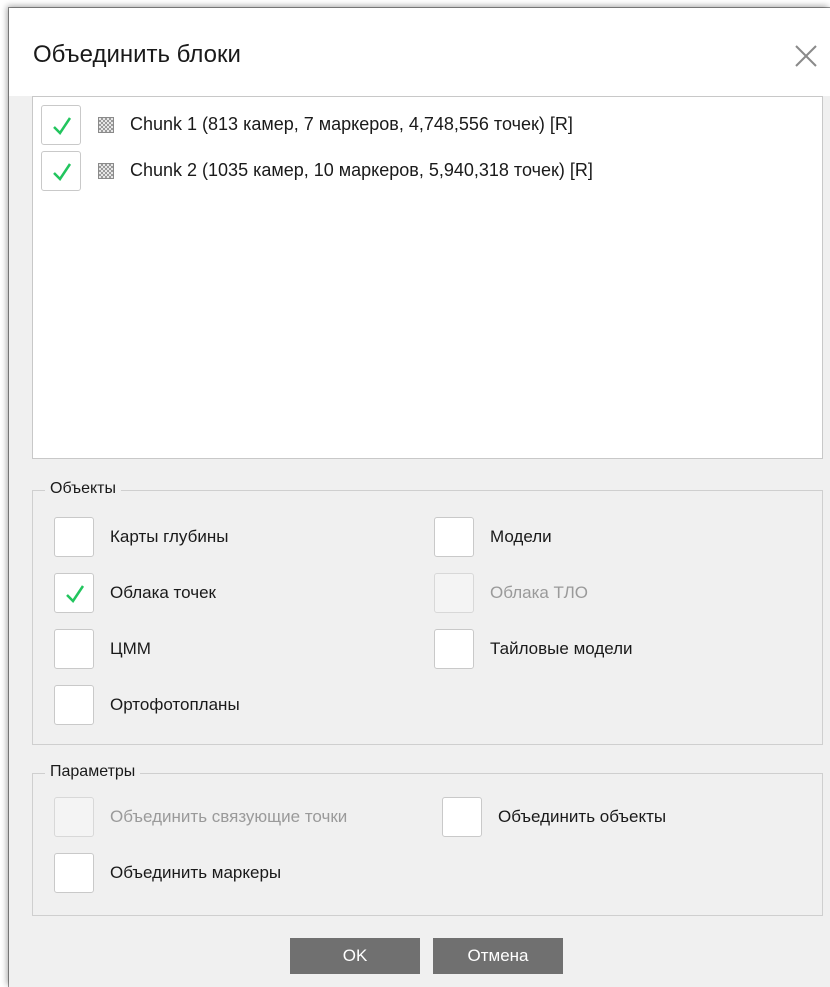 The height and width of the screenshot is (987, 830). Describe the element at coordinates (74, 817) in the screenshot. I see `merge-tie-points-checkbox` at that location.